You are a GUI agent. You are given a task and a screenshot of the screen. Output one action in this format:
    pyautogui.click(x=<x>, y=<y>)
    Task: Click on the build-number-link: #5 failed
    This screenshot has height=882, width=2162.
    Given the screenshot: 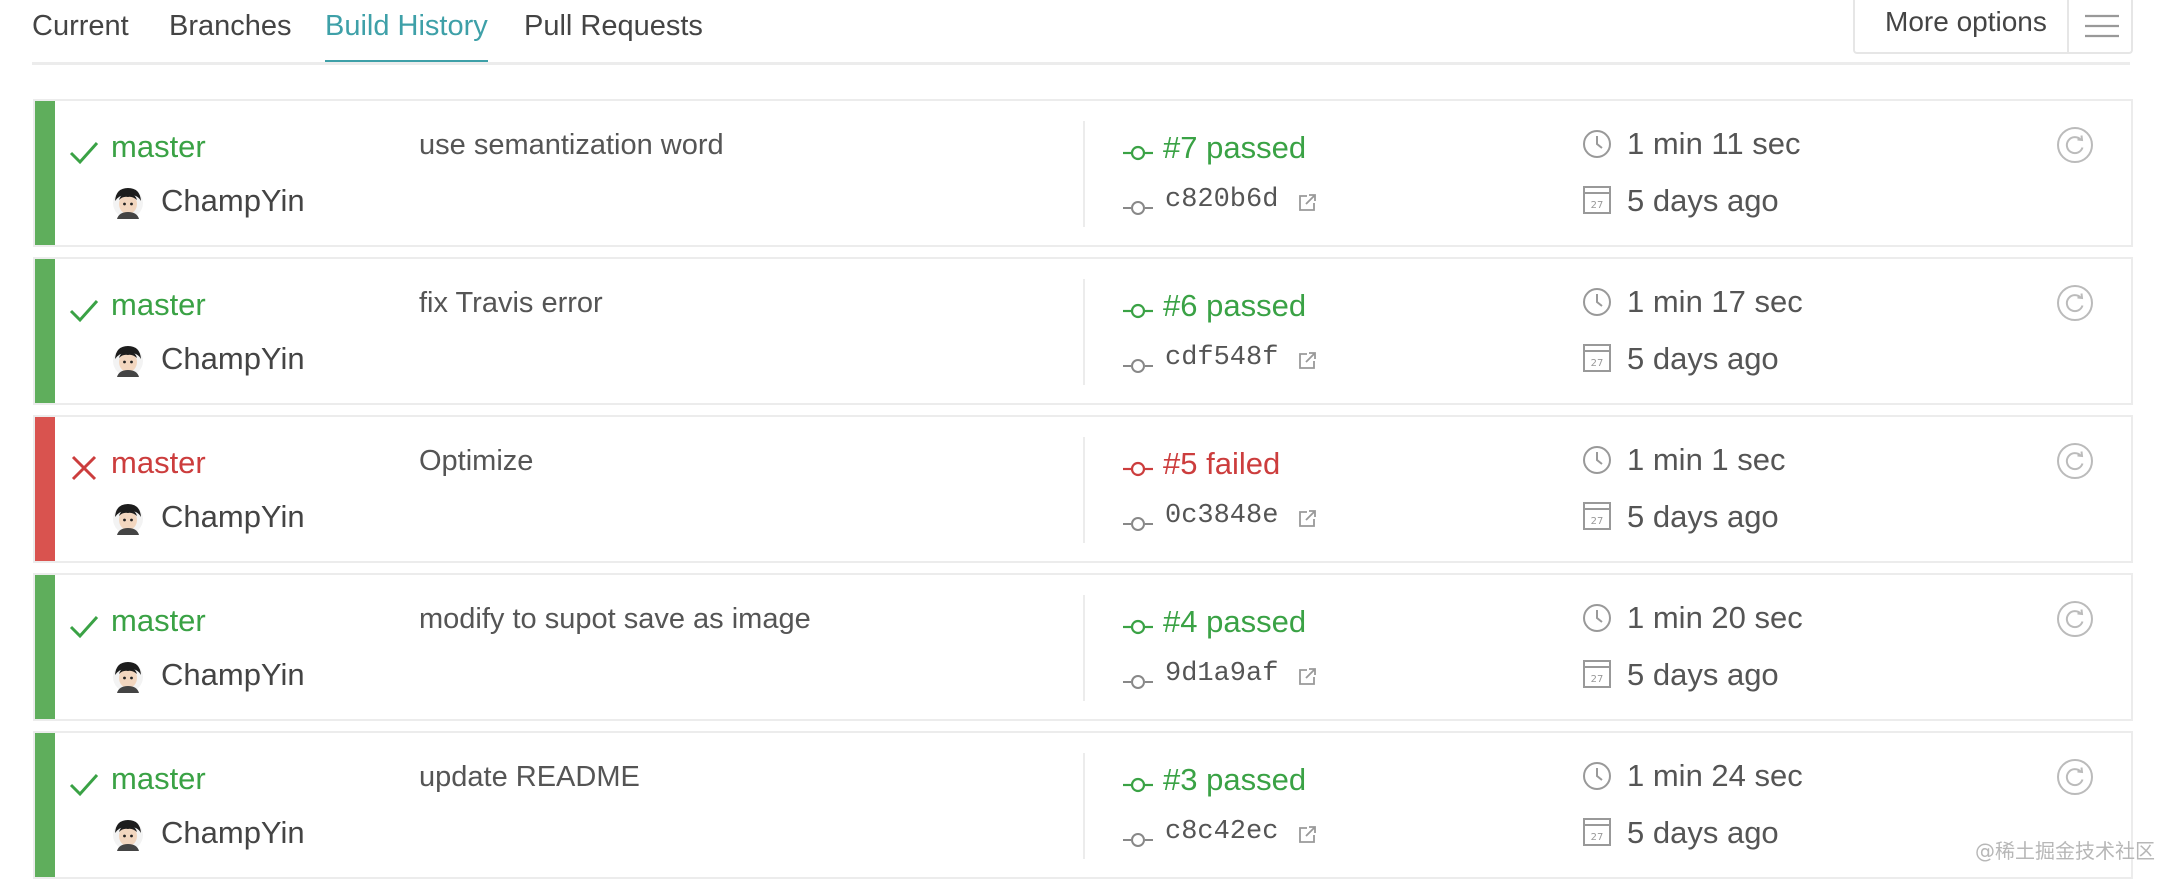 What is the action you would take?
    pyautogui.click(x=1221, y=464)
    